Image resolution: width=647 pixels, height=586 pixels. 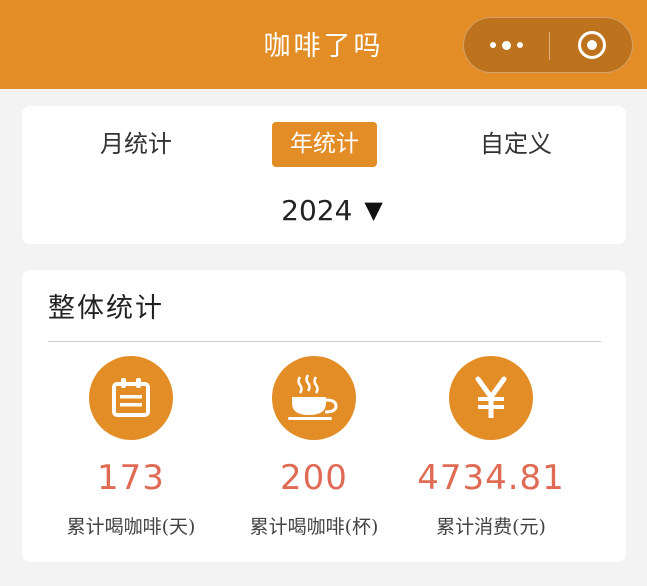 What do you see at coordinates (317, 210) in the screenshot?
I see `year-value: 2024` at bounding box center [317, 210].